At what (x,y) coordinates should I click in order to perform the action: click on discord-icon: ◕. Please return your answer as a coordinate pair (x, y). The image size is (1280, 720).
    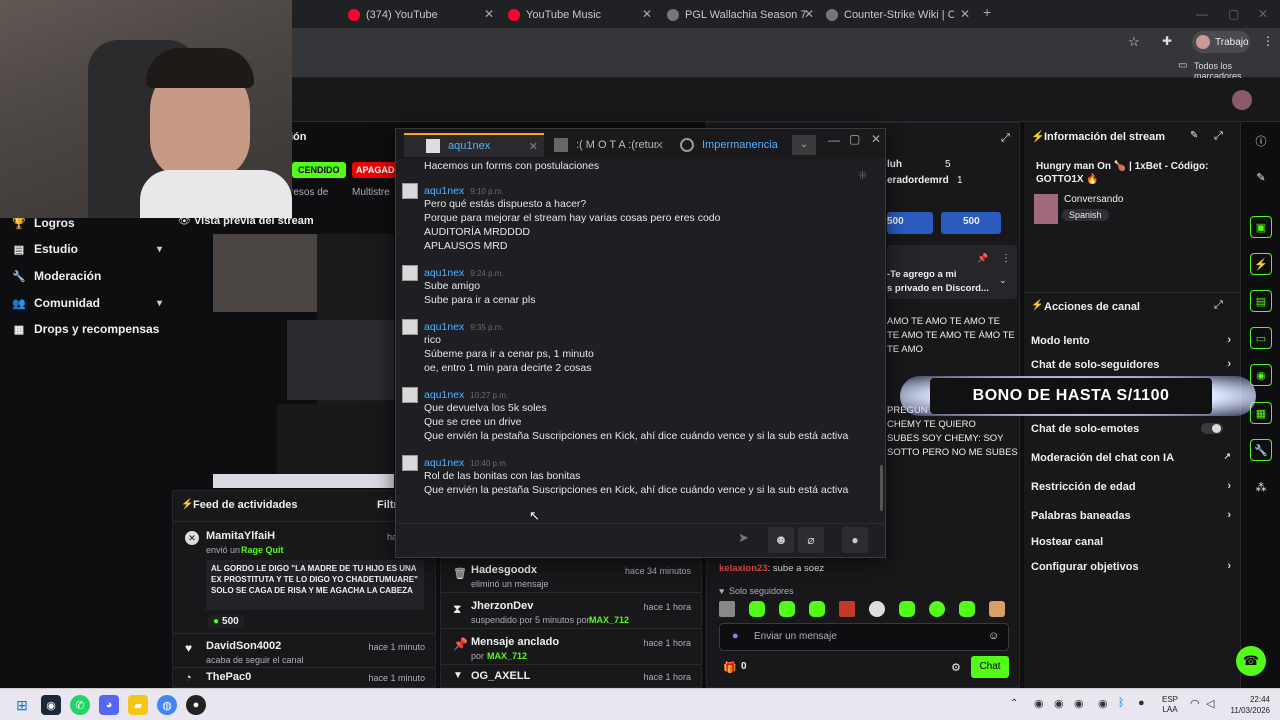
    Looking at the image, I should click on (109, 705).